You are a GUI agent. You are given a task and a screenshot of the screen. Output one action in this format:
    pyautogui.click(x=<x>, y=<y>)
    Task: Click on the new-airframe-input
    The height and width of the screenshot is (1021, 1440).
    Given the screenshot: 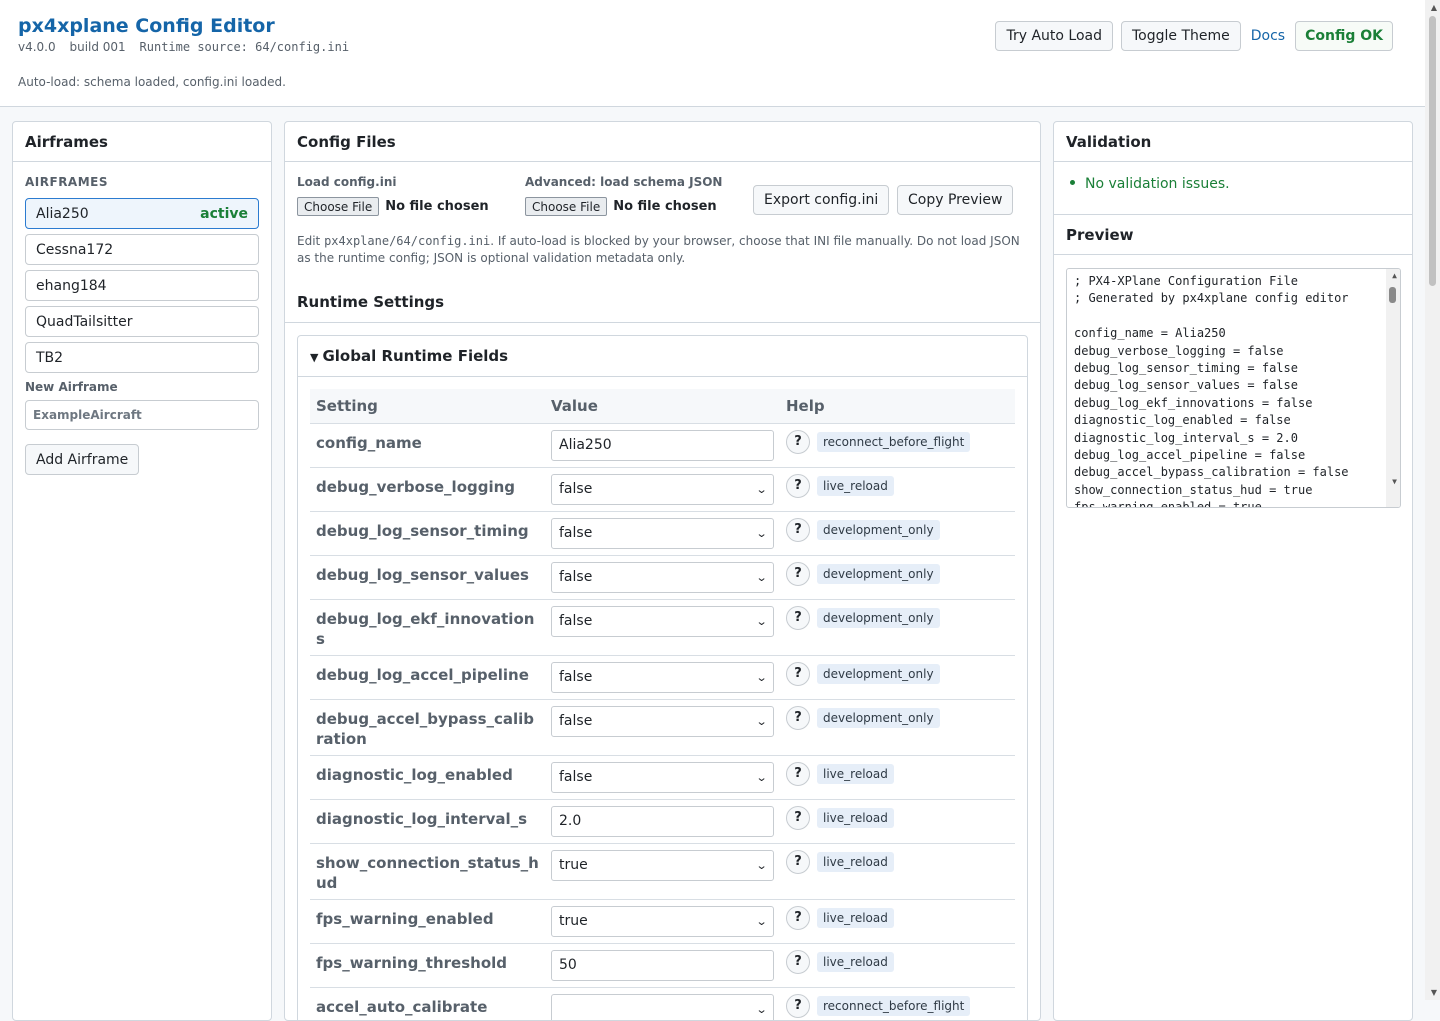 What is the action you would take?
    pyautogui.click(x=142, y=415)
    